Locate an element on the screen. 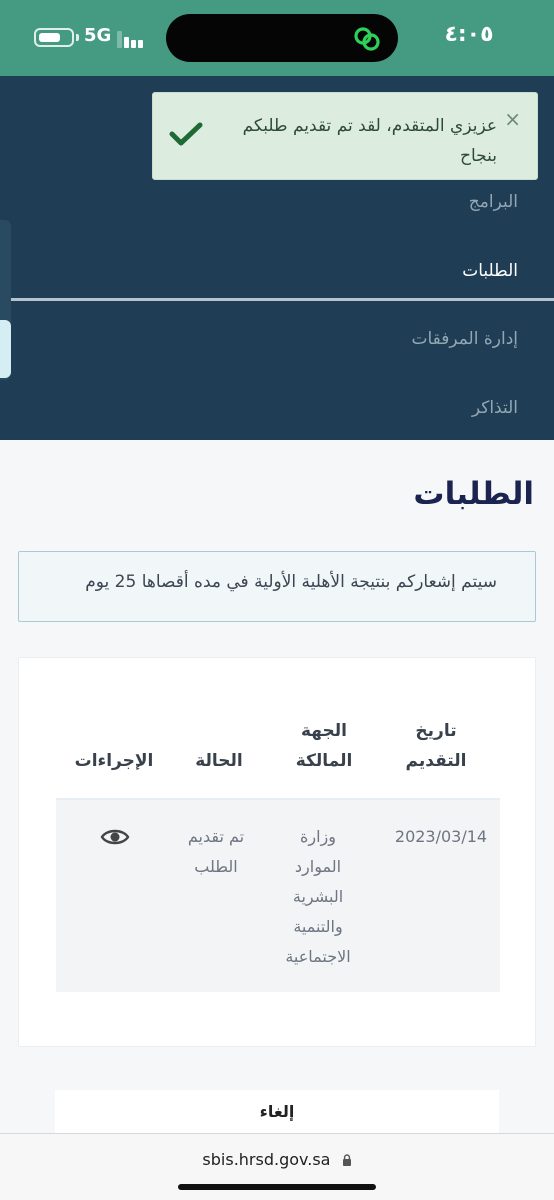 The image size is (554, 1200). check-icon is located at coordinates (186, 134).